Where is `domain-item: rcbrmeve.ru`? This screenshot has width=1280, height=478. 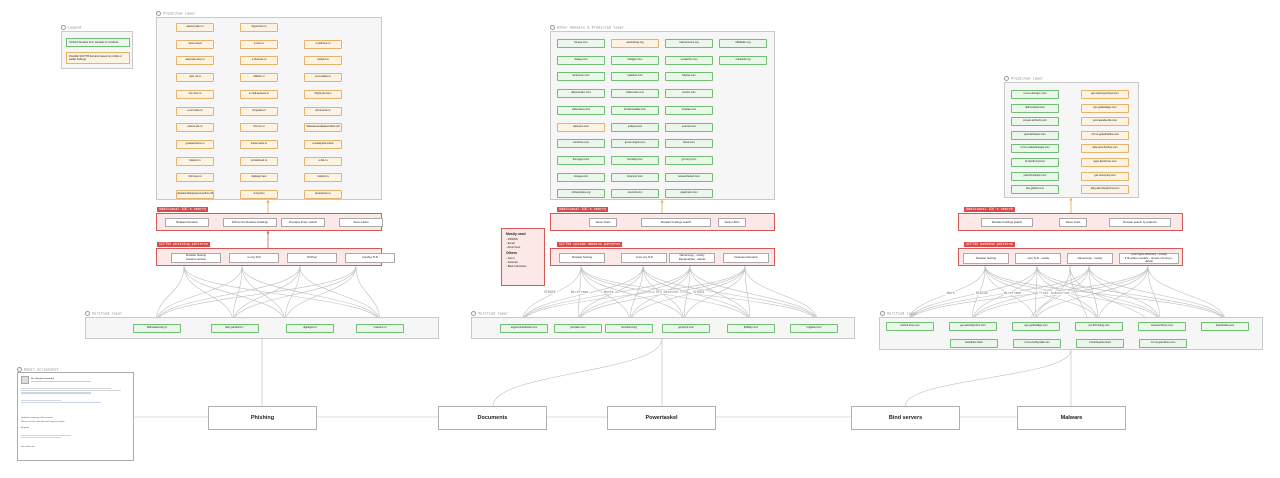 domain-item: rcbrmeve.ru is located at coordinates (195, 178).